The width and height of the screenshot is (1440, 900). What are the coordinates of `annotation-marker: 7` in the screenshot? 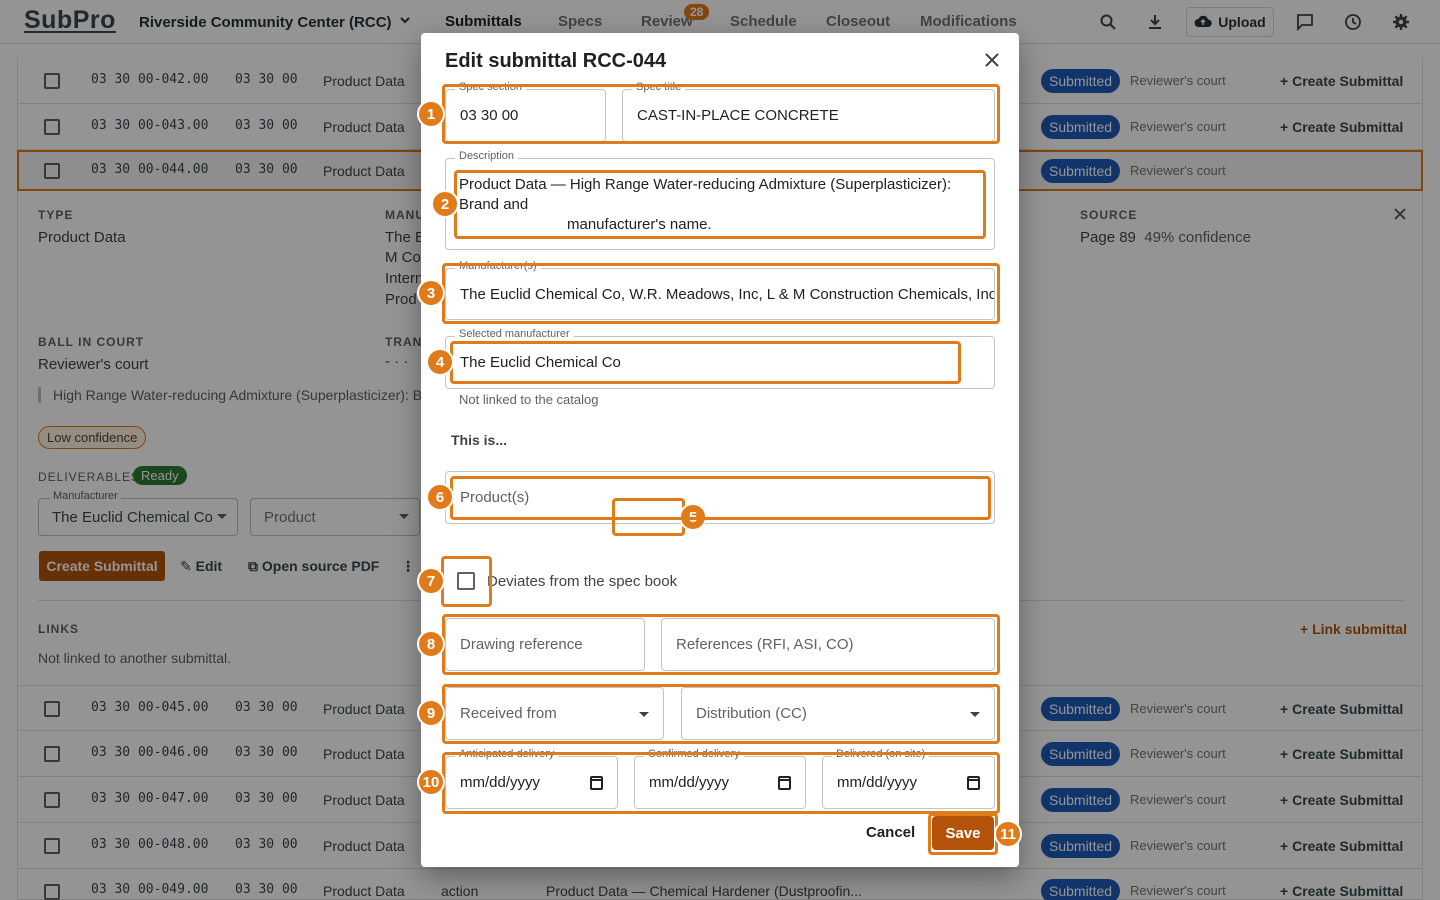 It's located at (431, 581).